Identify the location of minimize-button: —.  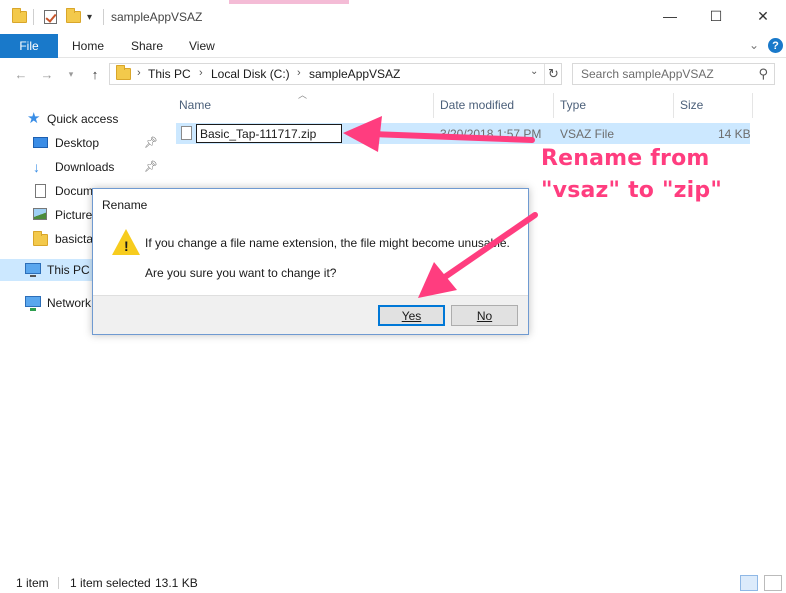
(670, 16).